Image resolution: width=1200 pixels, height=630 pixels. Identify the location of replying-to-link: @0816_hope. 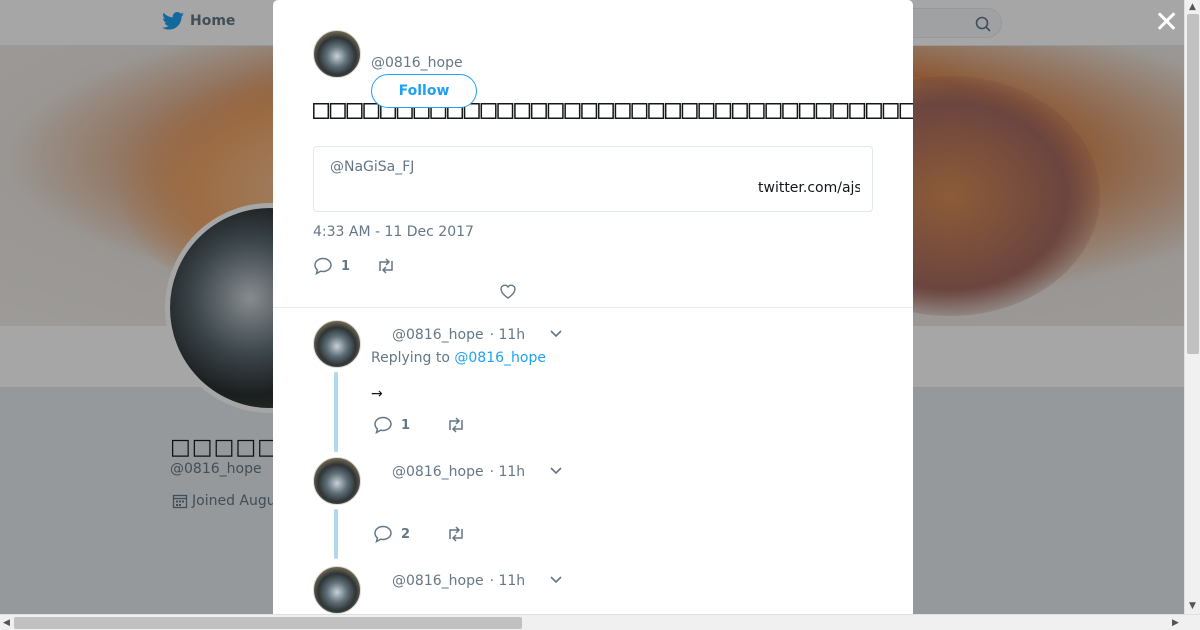
(500, 358).